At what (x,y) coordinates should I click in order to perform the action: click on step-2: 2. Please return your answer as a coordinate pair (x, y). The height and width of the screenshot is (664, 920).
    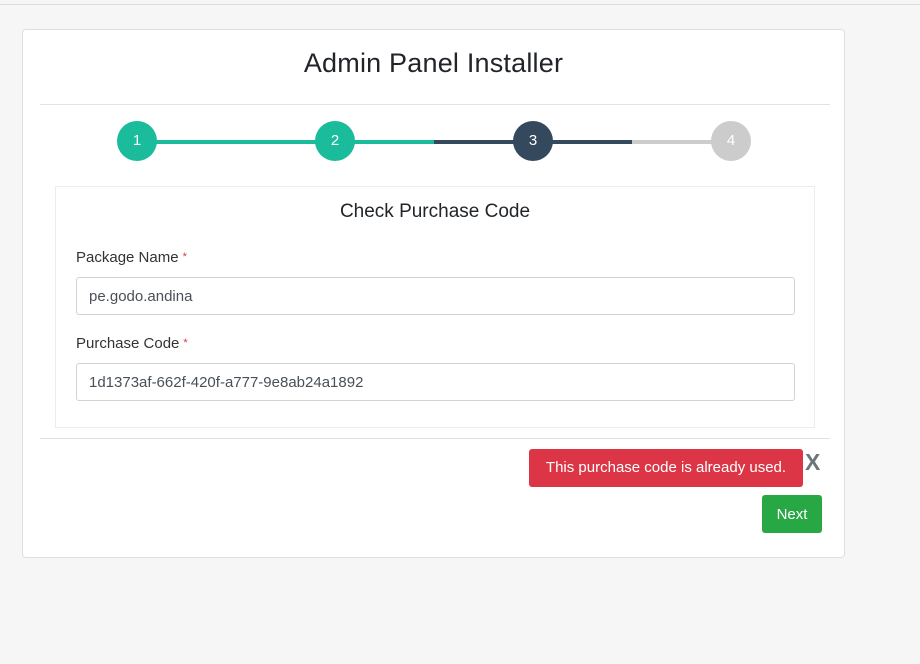
    Looking at the image, I should click on (335, 141).